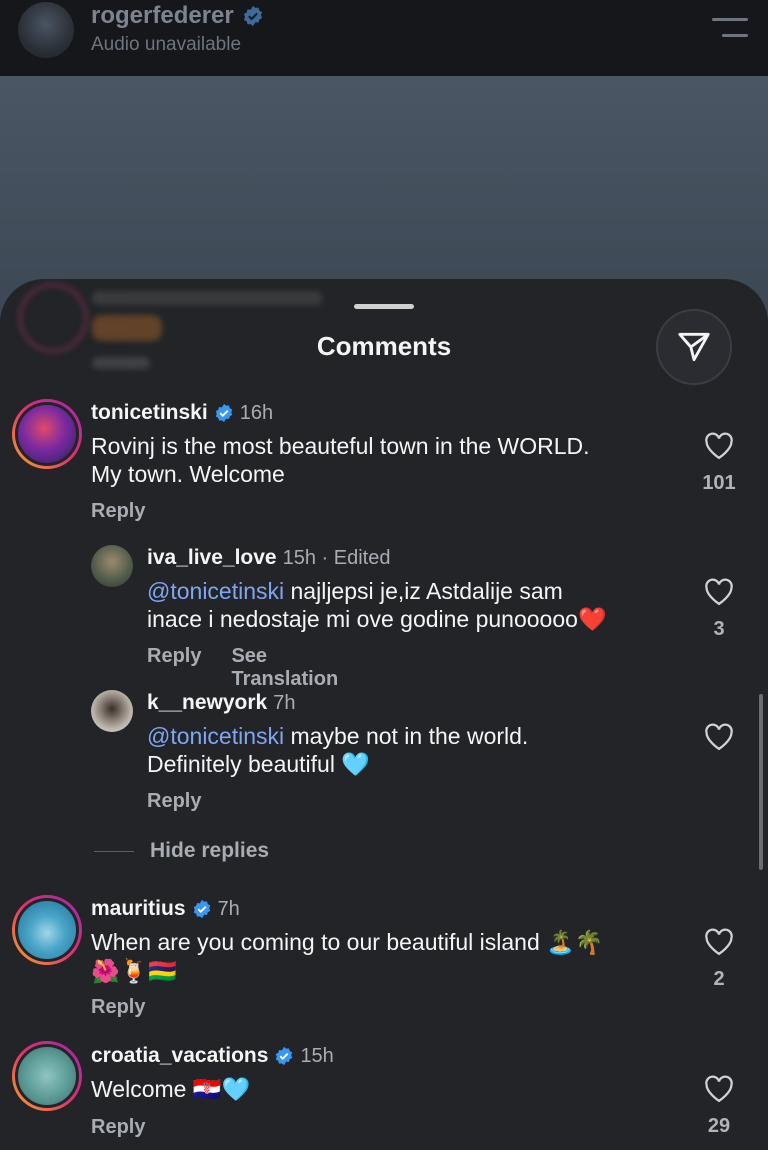  What do you see at coordinates (719, 979) in the screenshot?
I see `like-count: 2` at bounding box center [719, 979].